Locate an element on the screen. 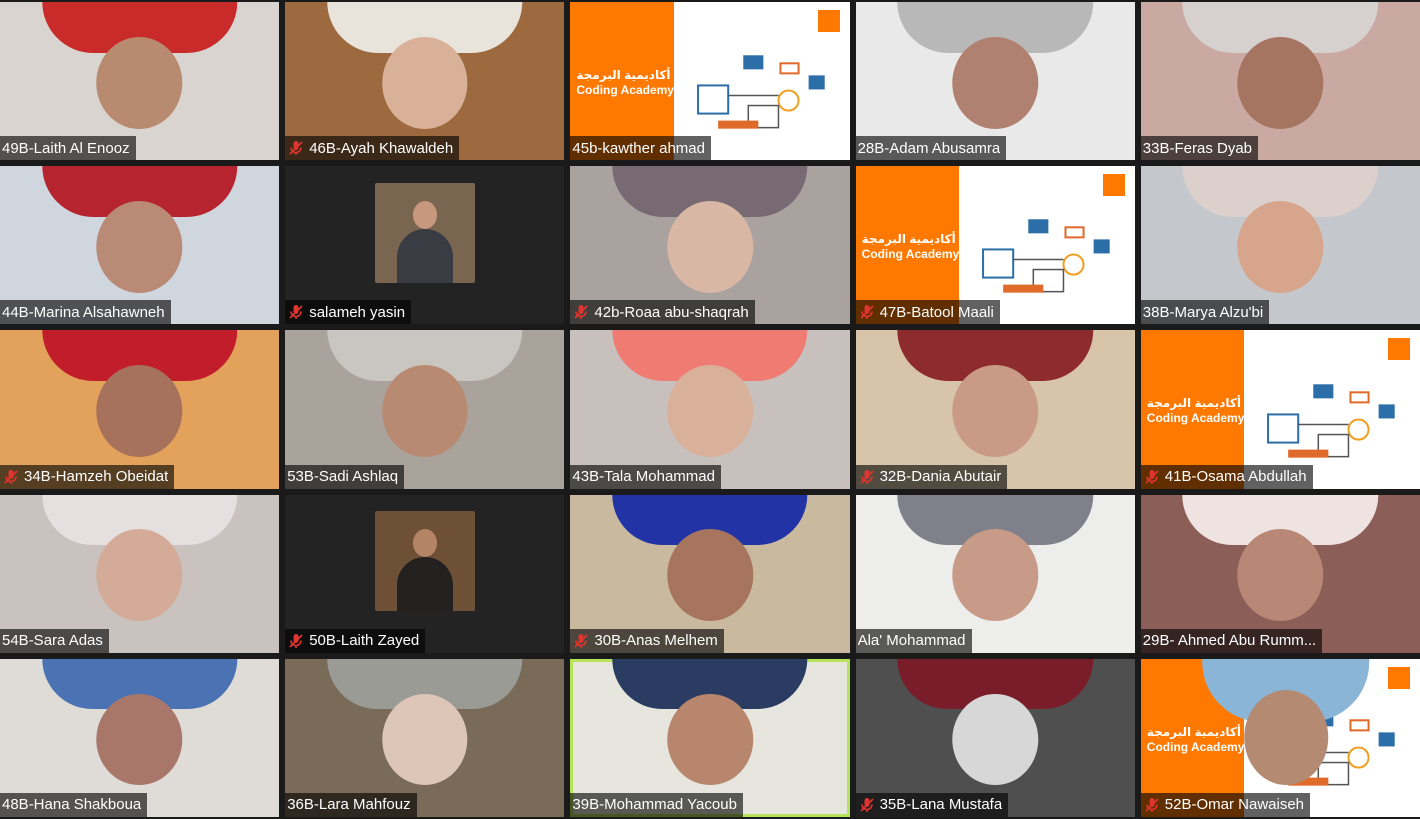 Image resolution: width=1420 pixels, height=819 pixels. participant-nameplate: 46B-Ayah Khawaldeh is located at coordinates (372, 148).